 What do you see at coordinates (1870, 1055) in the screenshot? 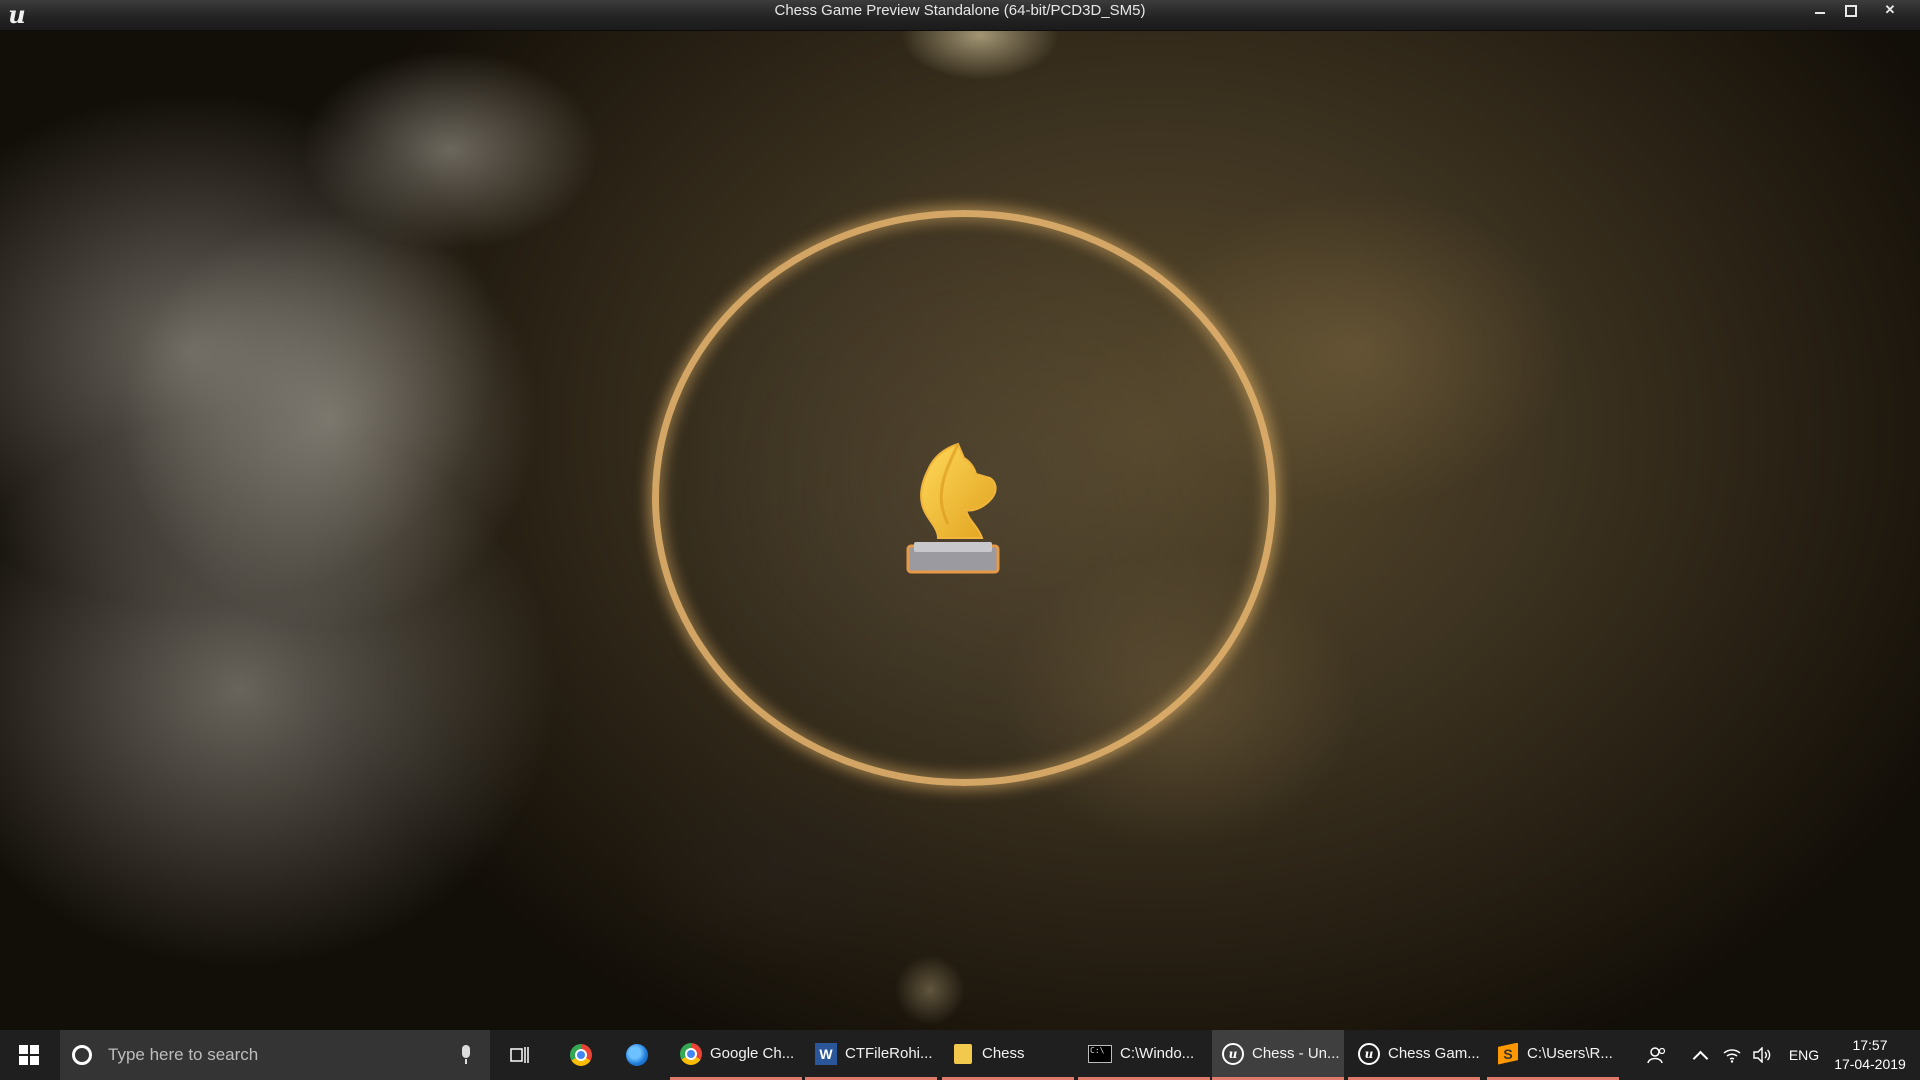
I see `clock: 17:57 17-04-2019` at bounding box center [1870, 1055].